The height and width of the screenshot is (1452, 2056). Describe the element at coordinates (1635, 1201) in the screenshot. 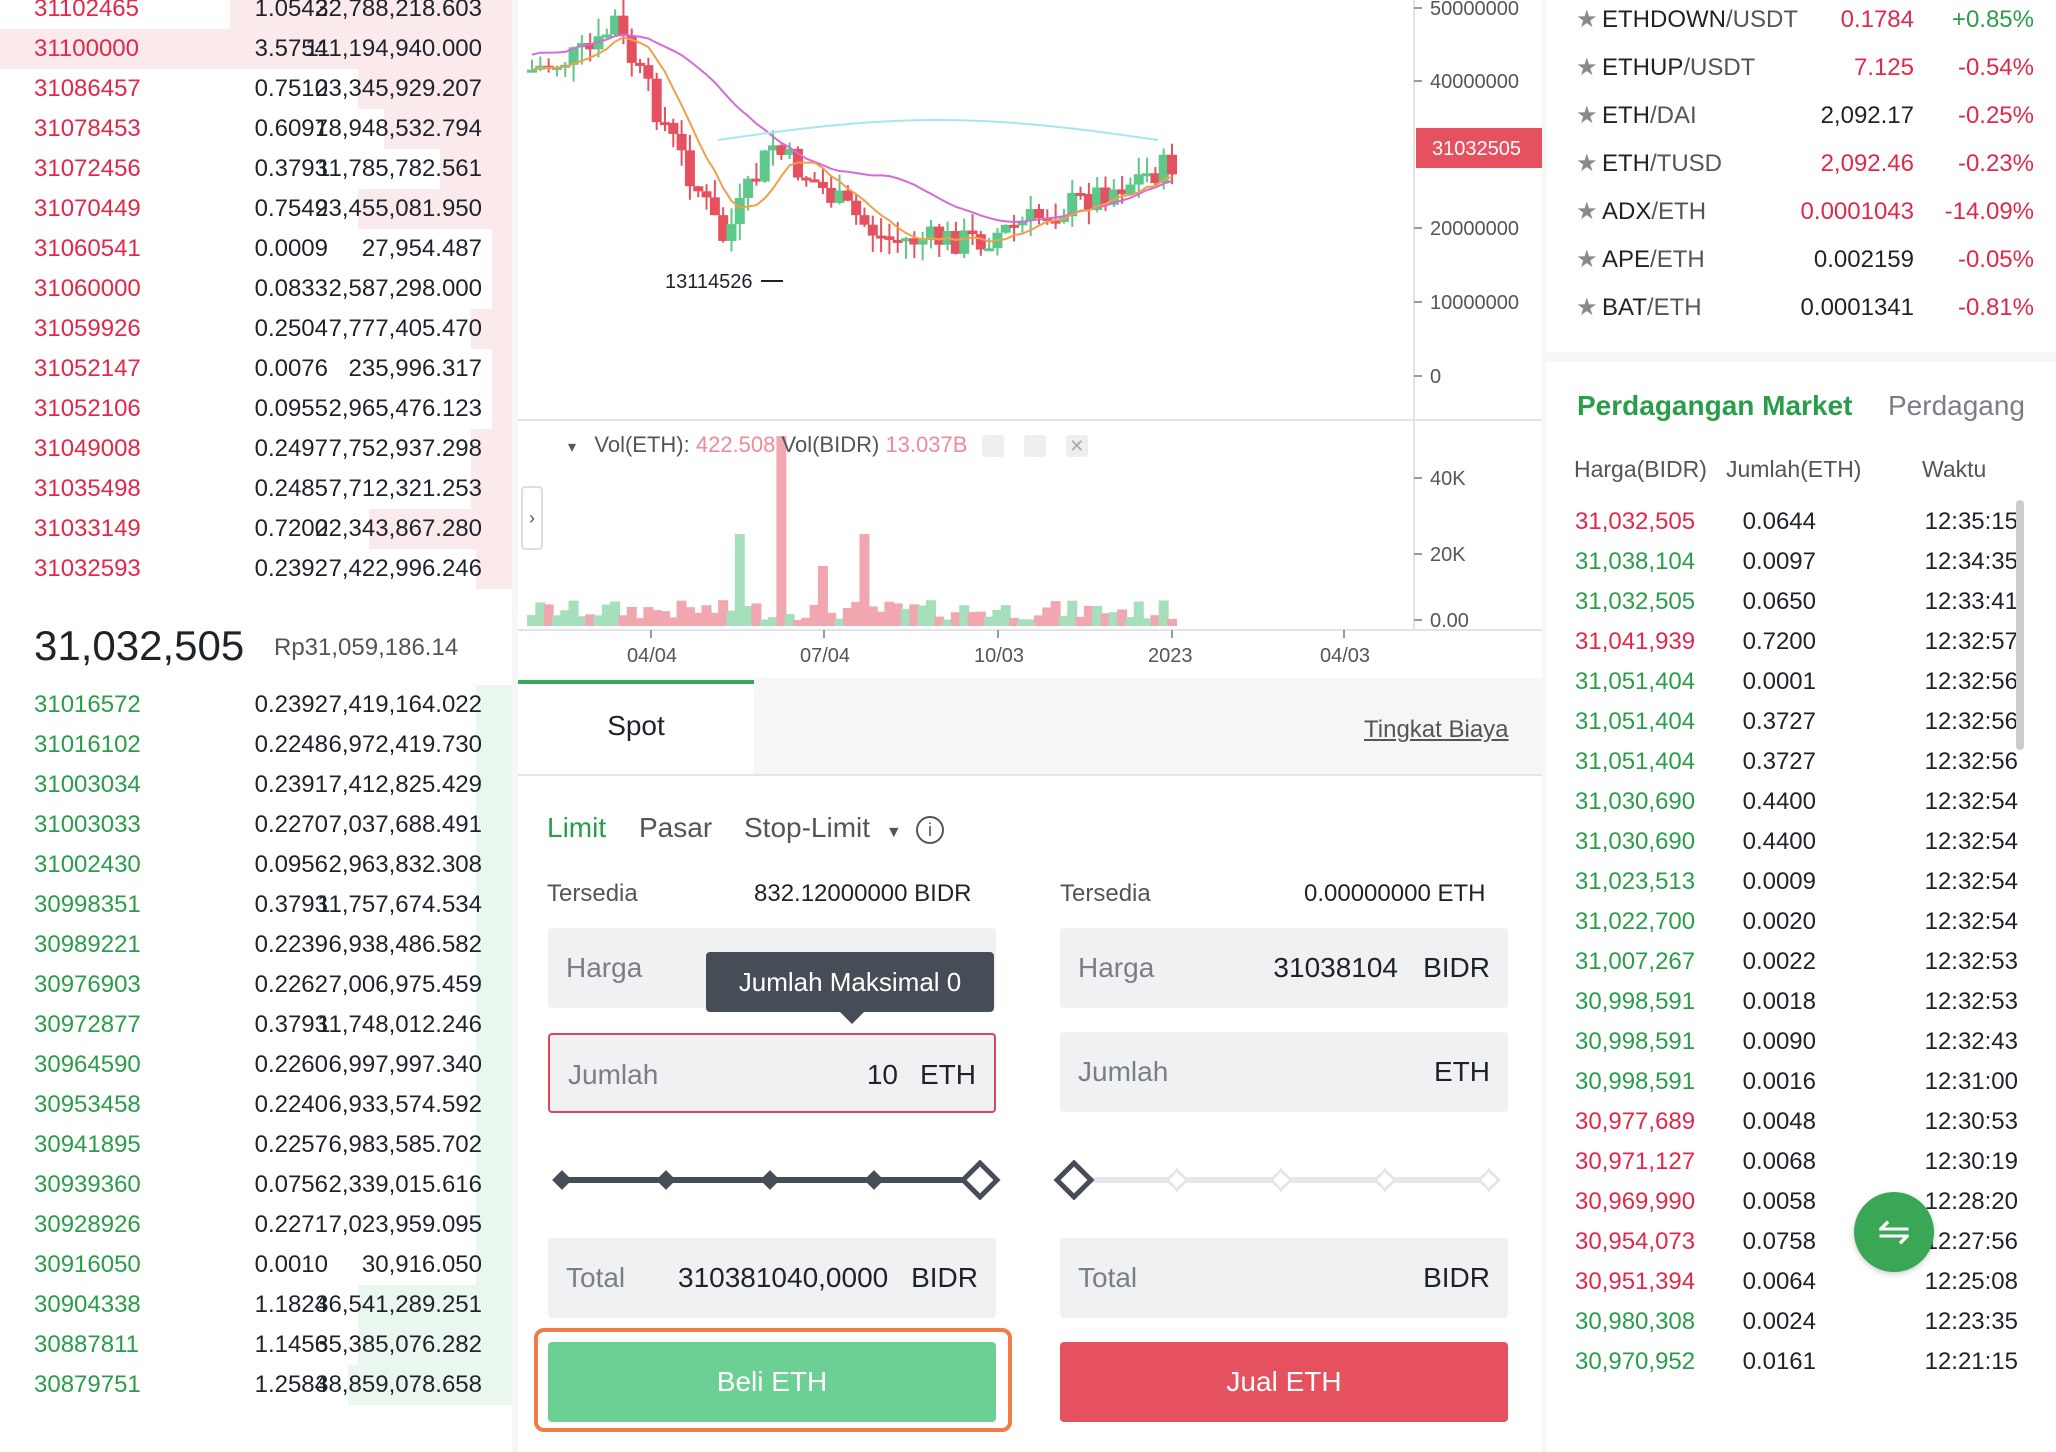

I see `trade-price: 30,969,990` at that location.